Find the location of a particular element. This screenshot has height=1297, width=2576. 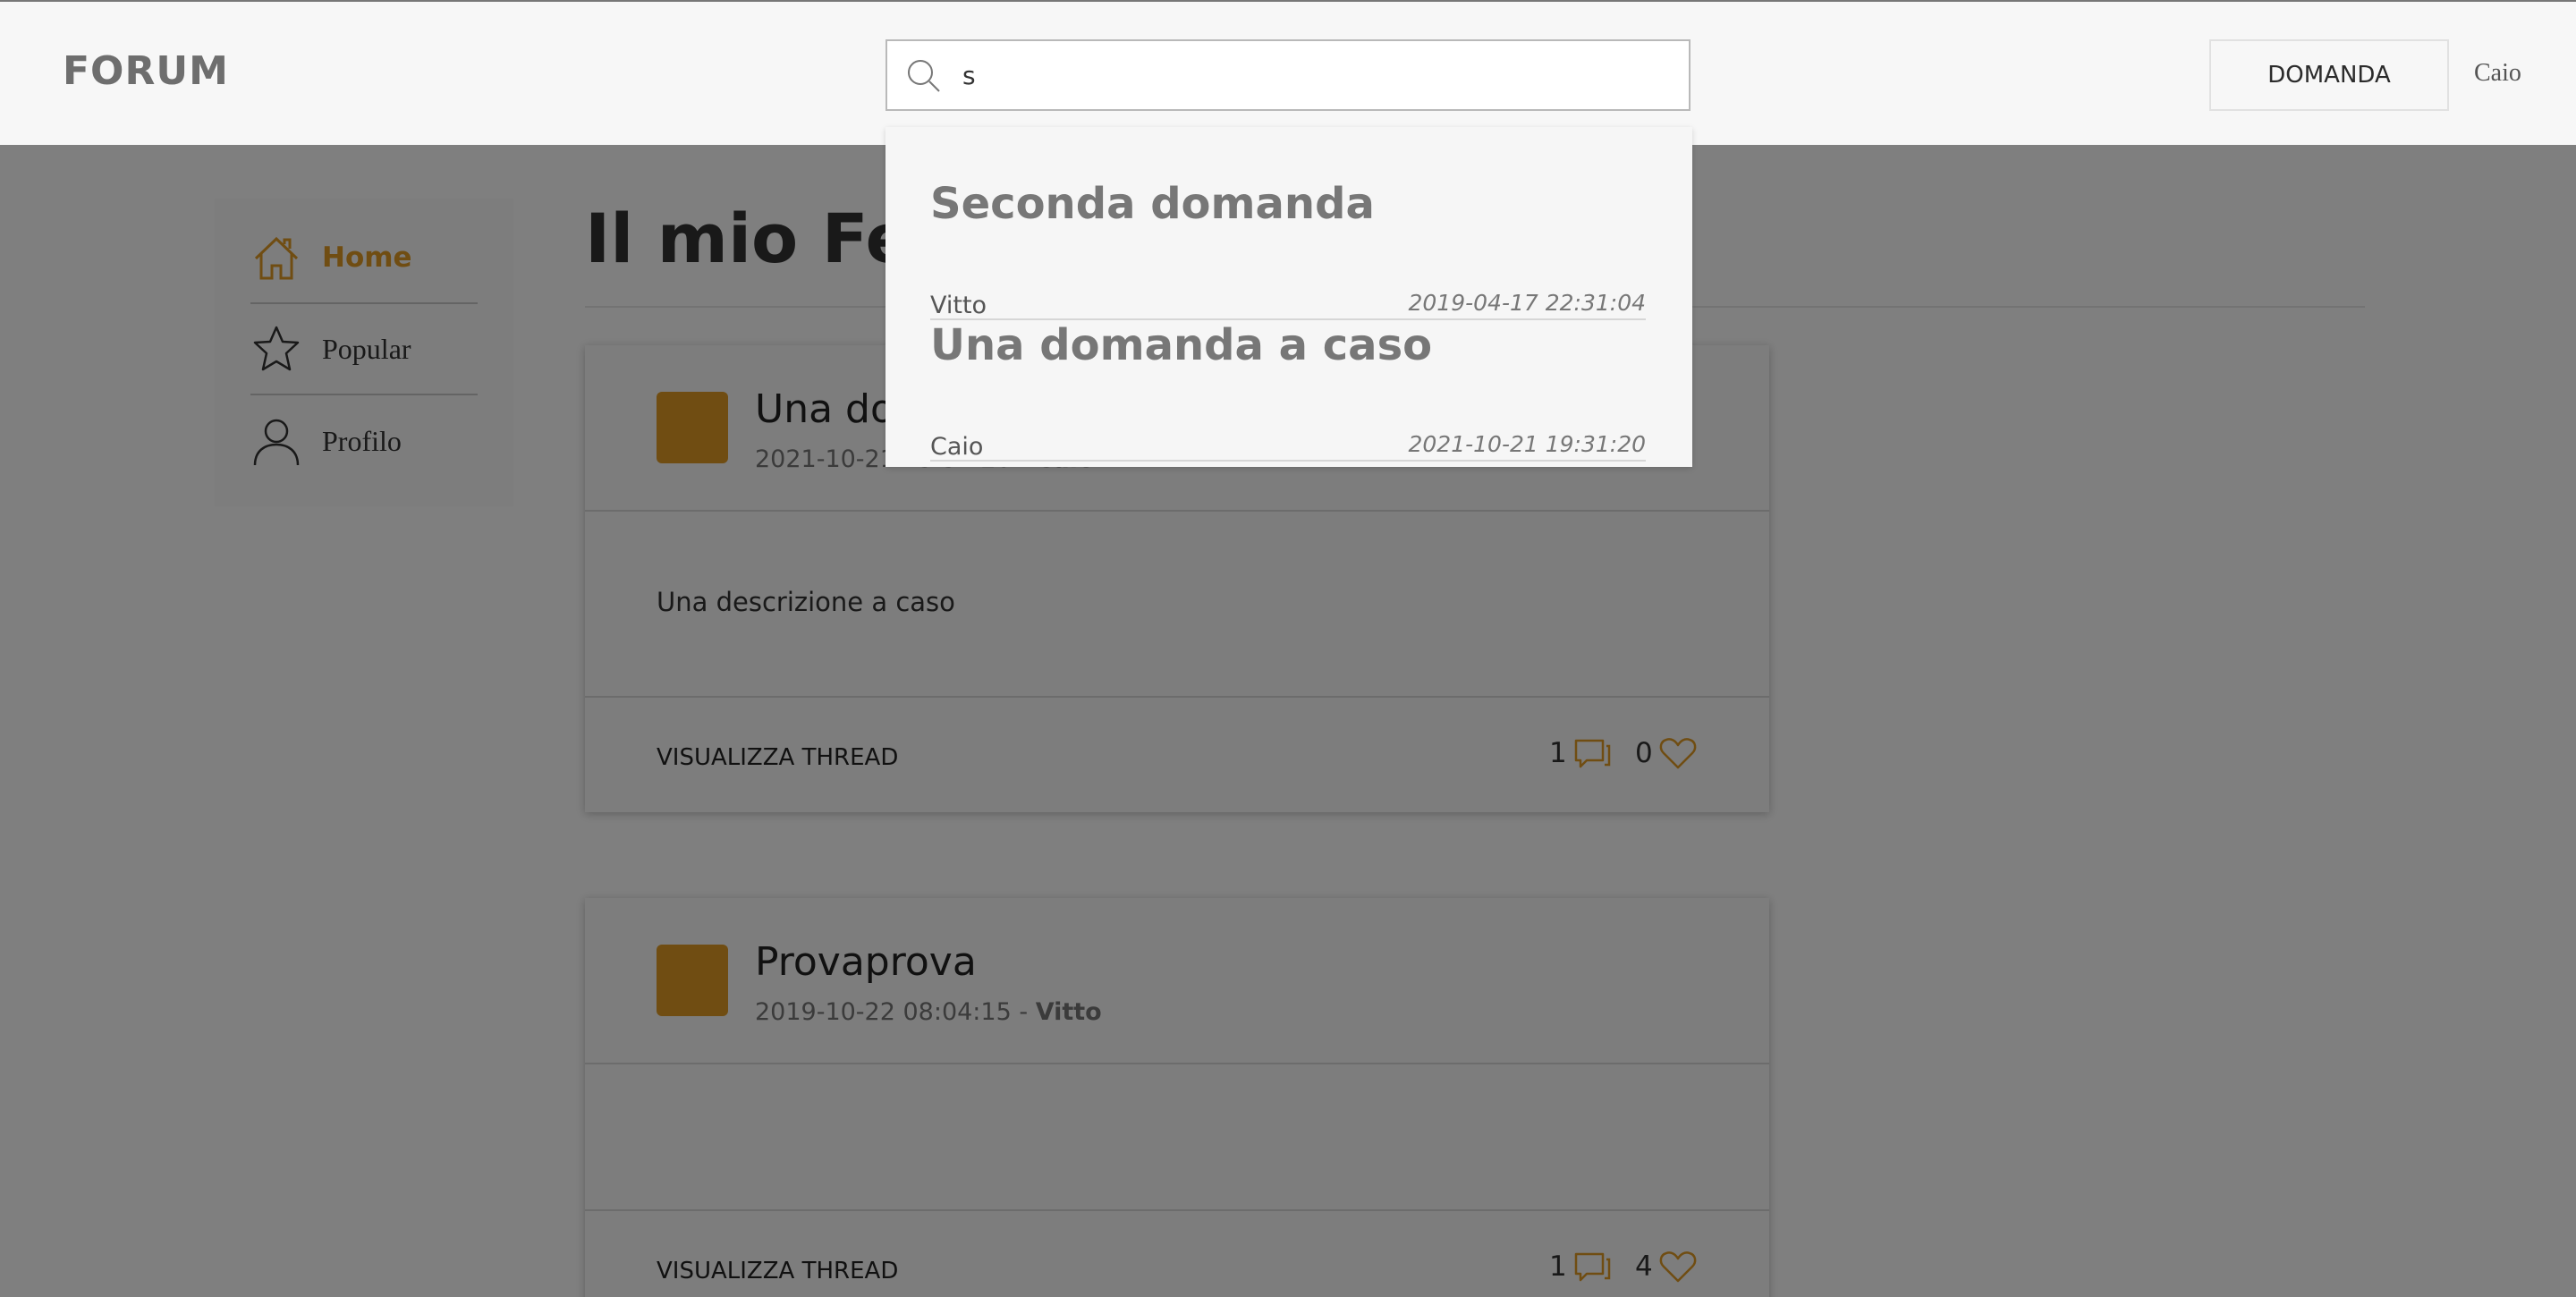

top-header: FORUM DOMANDA Caio is located at coordinates (1288, 72).